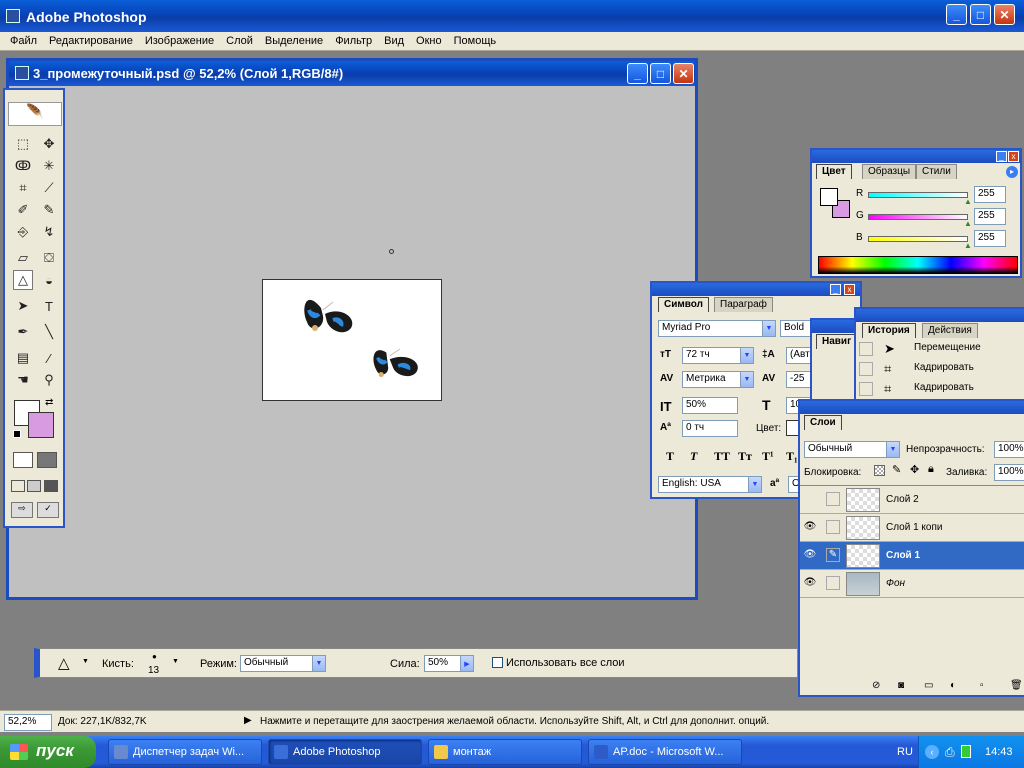  What do you see at coordinates (823, 422) in the screenshot?
I see `tab-layers: Слои` at bounding box center [823, 422].